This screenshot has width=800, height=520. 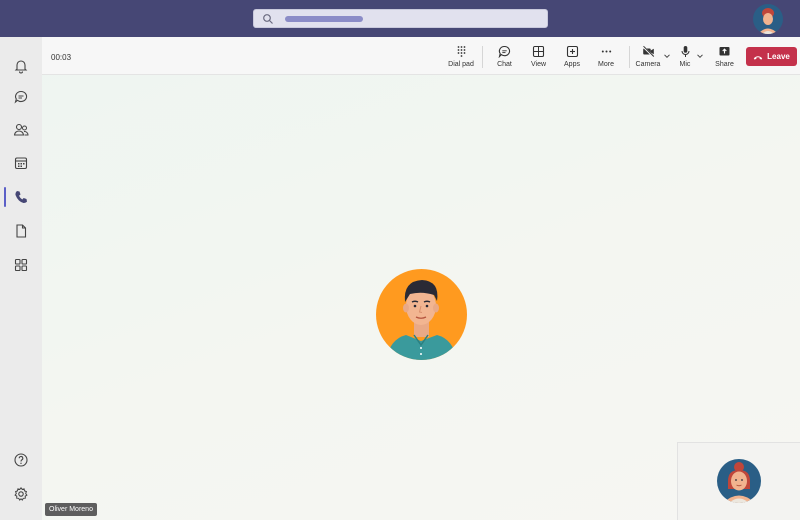 What do you see at coordinates (268, 19) in the screenshot?
I see `search-icon` at bounding box center [268, 19].